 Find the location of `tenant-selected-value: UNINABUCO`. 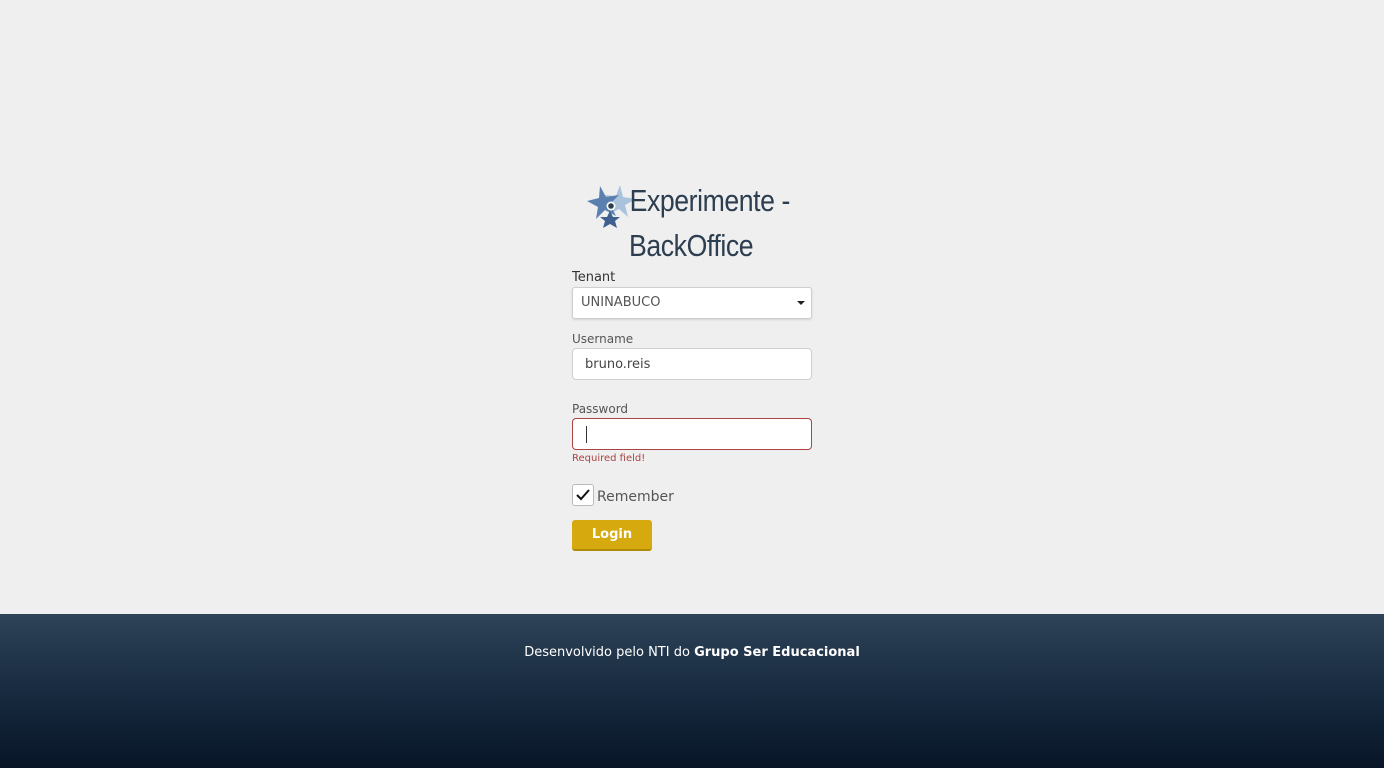

tenant-selected-value: UNINABUCO is located at coordinates (621, 302).